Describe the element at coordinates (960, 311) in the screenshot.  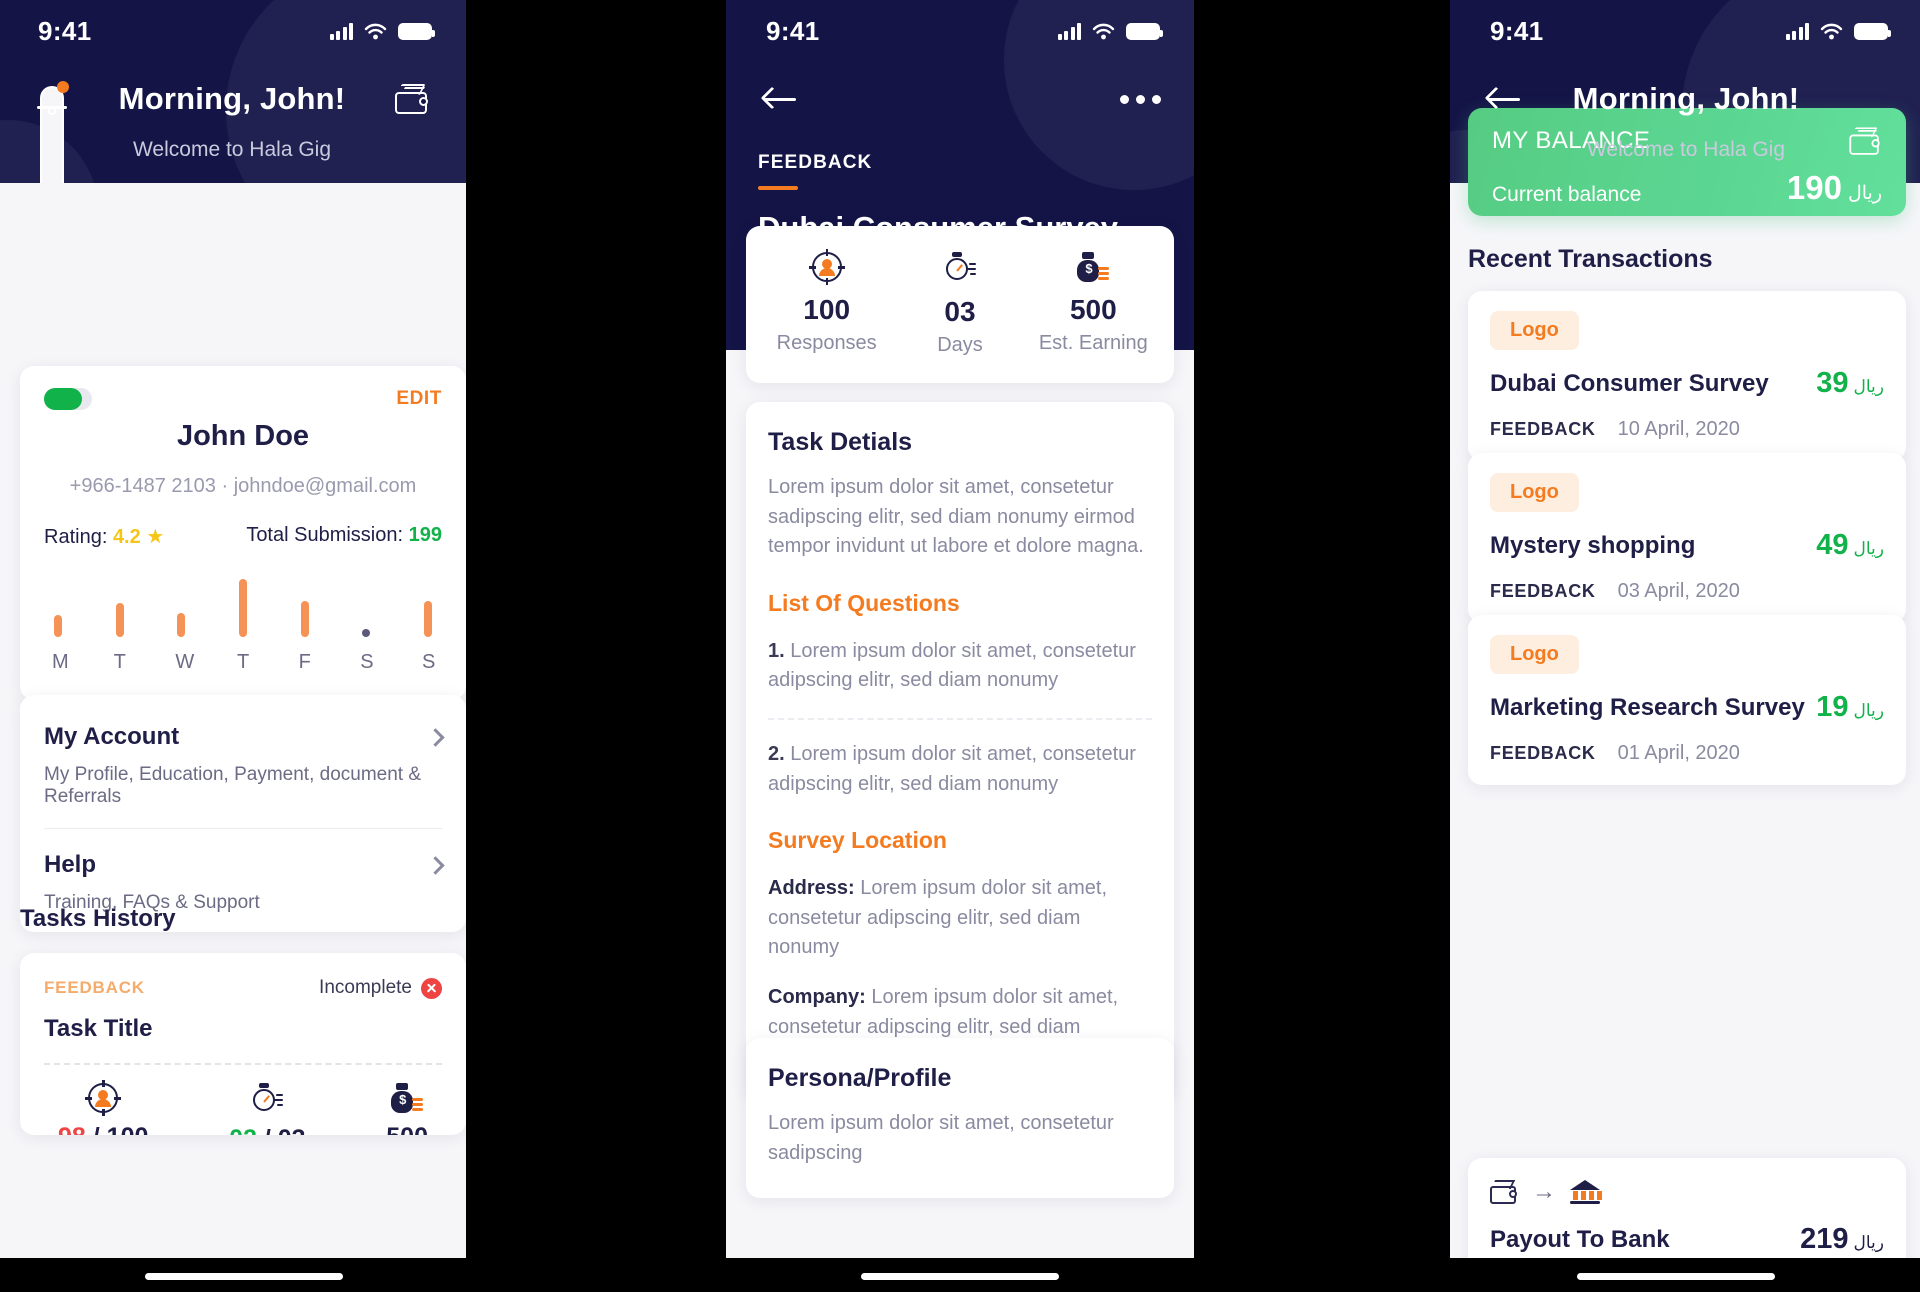
I see `stat-value: 03` at that location.